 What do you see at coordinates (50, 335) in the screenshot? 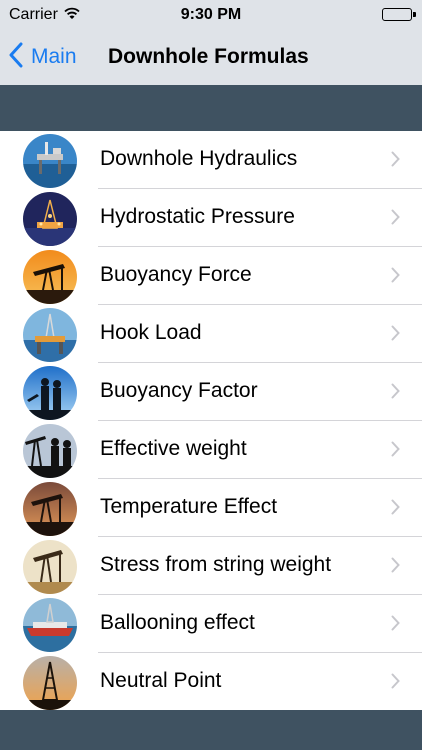
I see `offshore-rig-thumbnail` at bounding box center [50, 335].